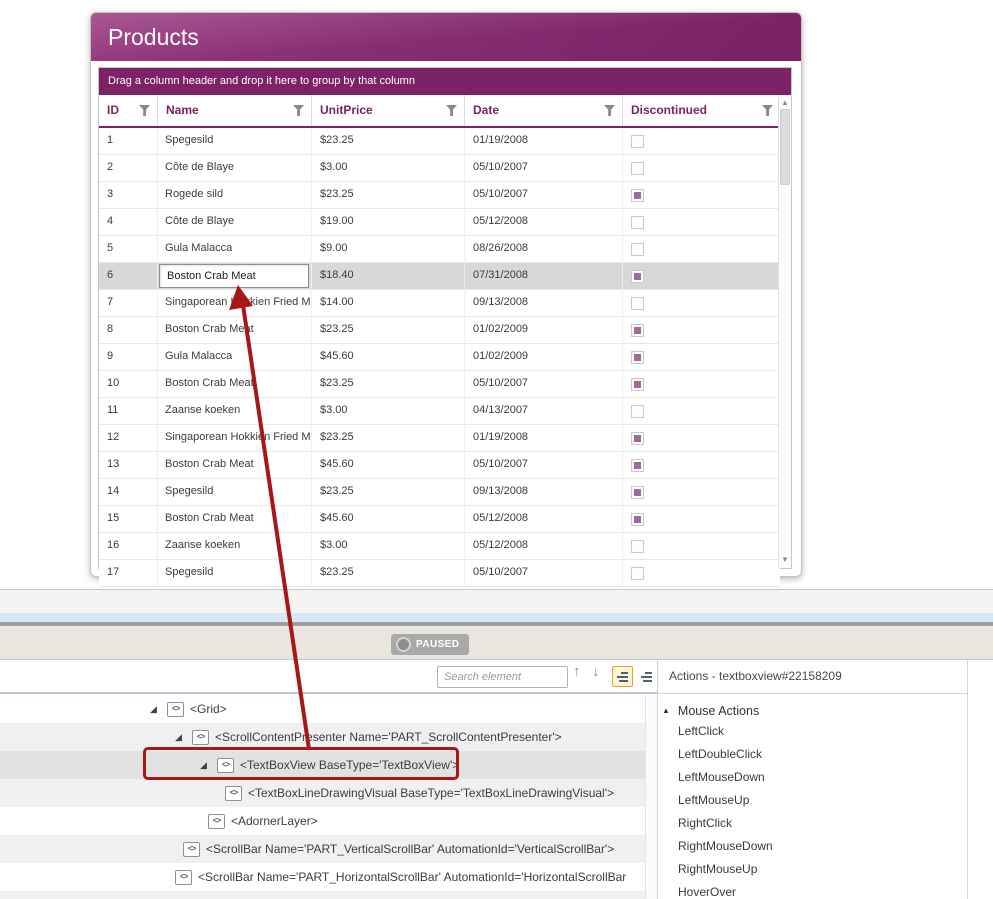 The width and height of the screenshot is (993, 899). What do you see at coordinates (235, 141) in the screenshot?
I see `cell-name: Spegesild` at bounding box center [235, 141].